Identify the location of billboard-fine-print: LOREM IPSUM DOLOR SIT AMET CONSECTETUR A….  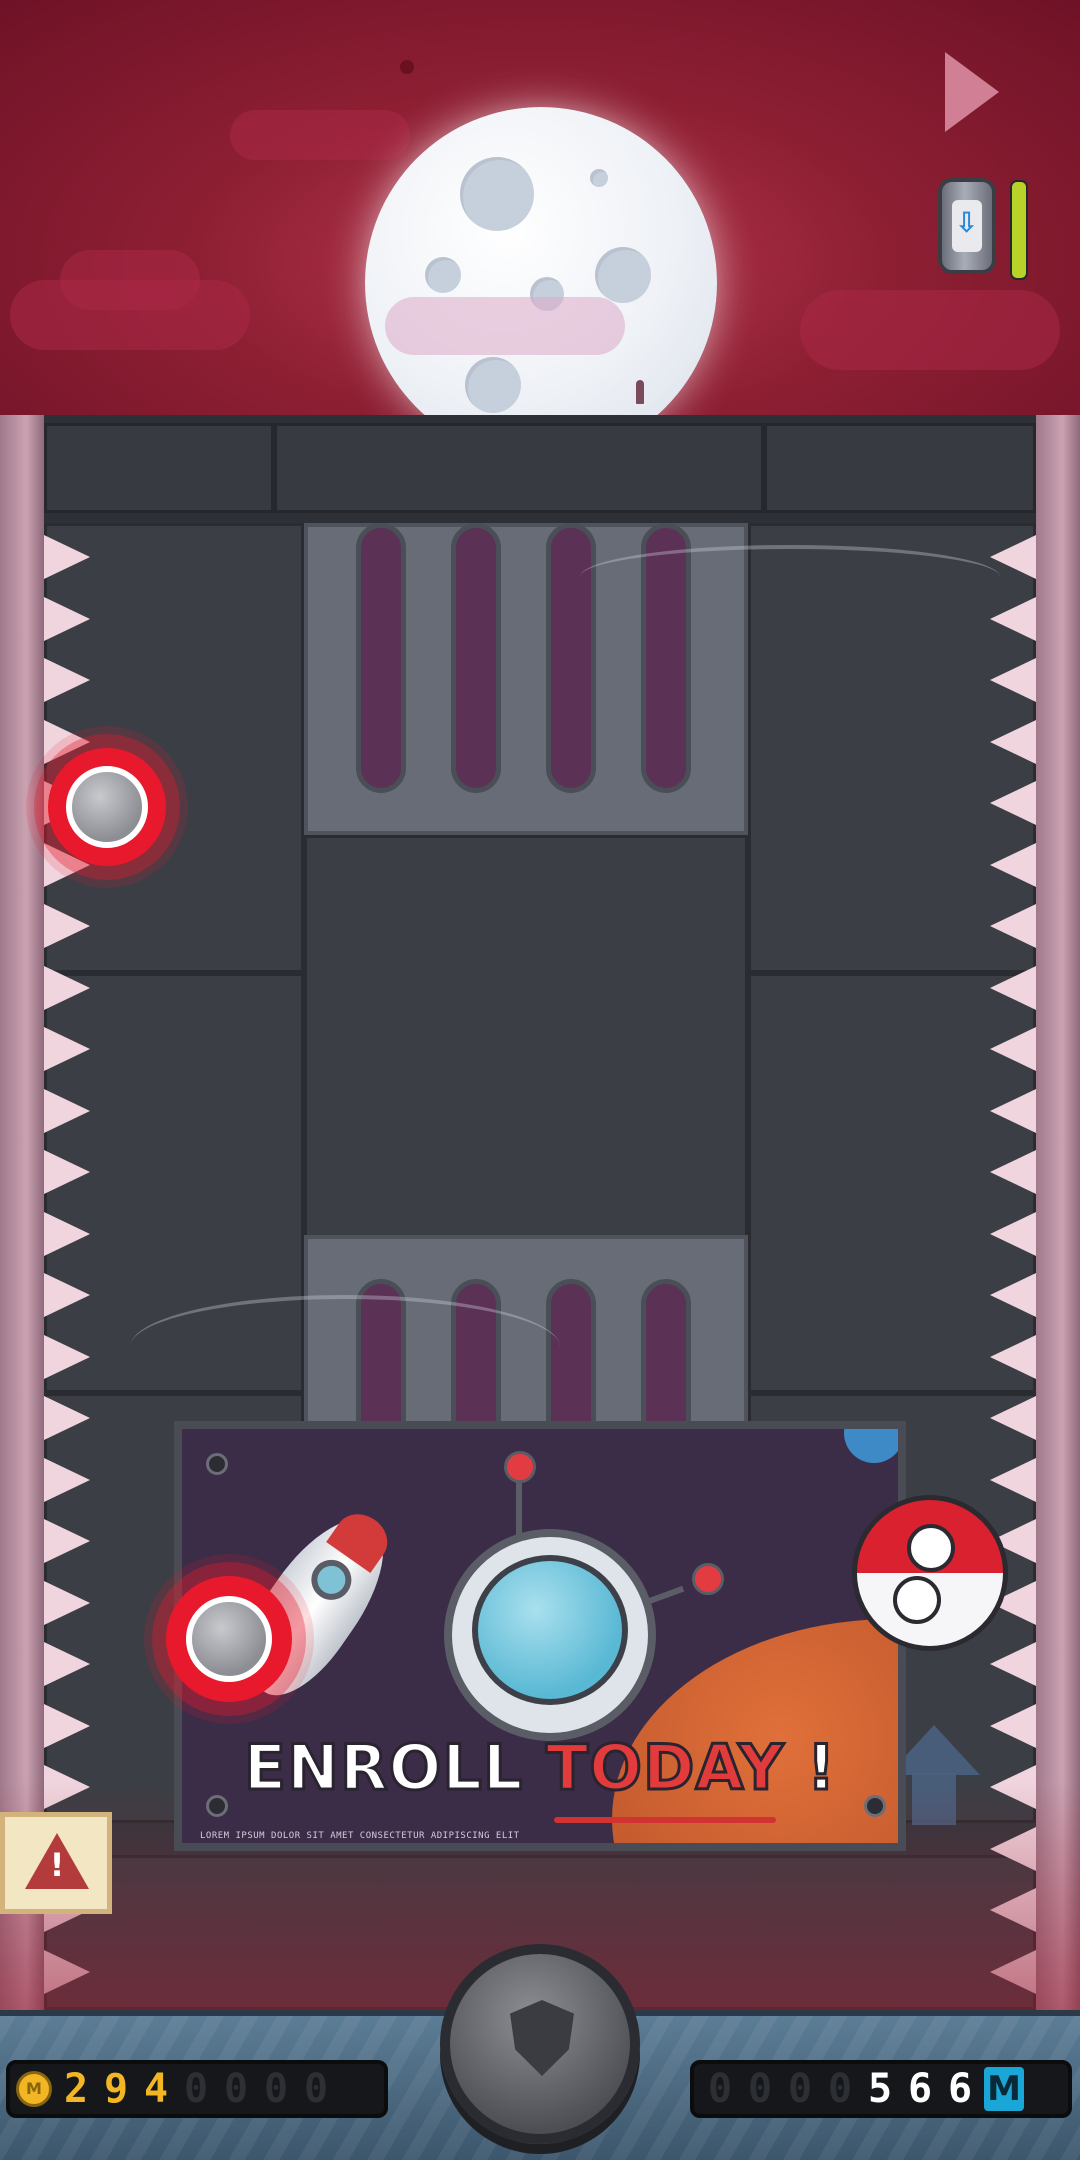
(360, 1836).